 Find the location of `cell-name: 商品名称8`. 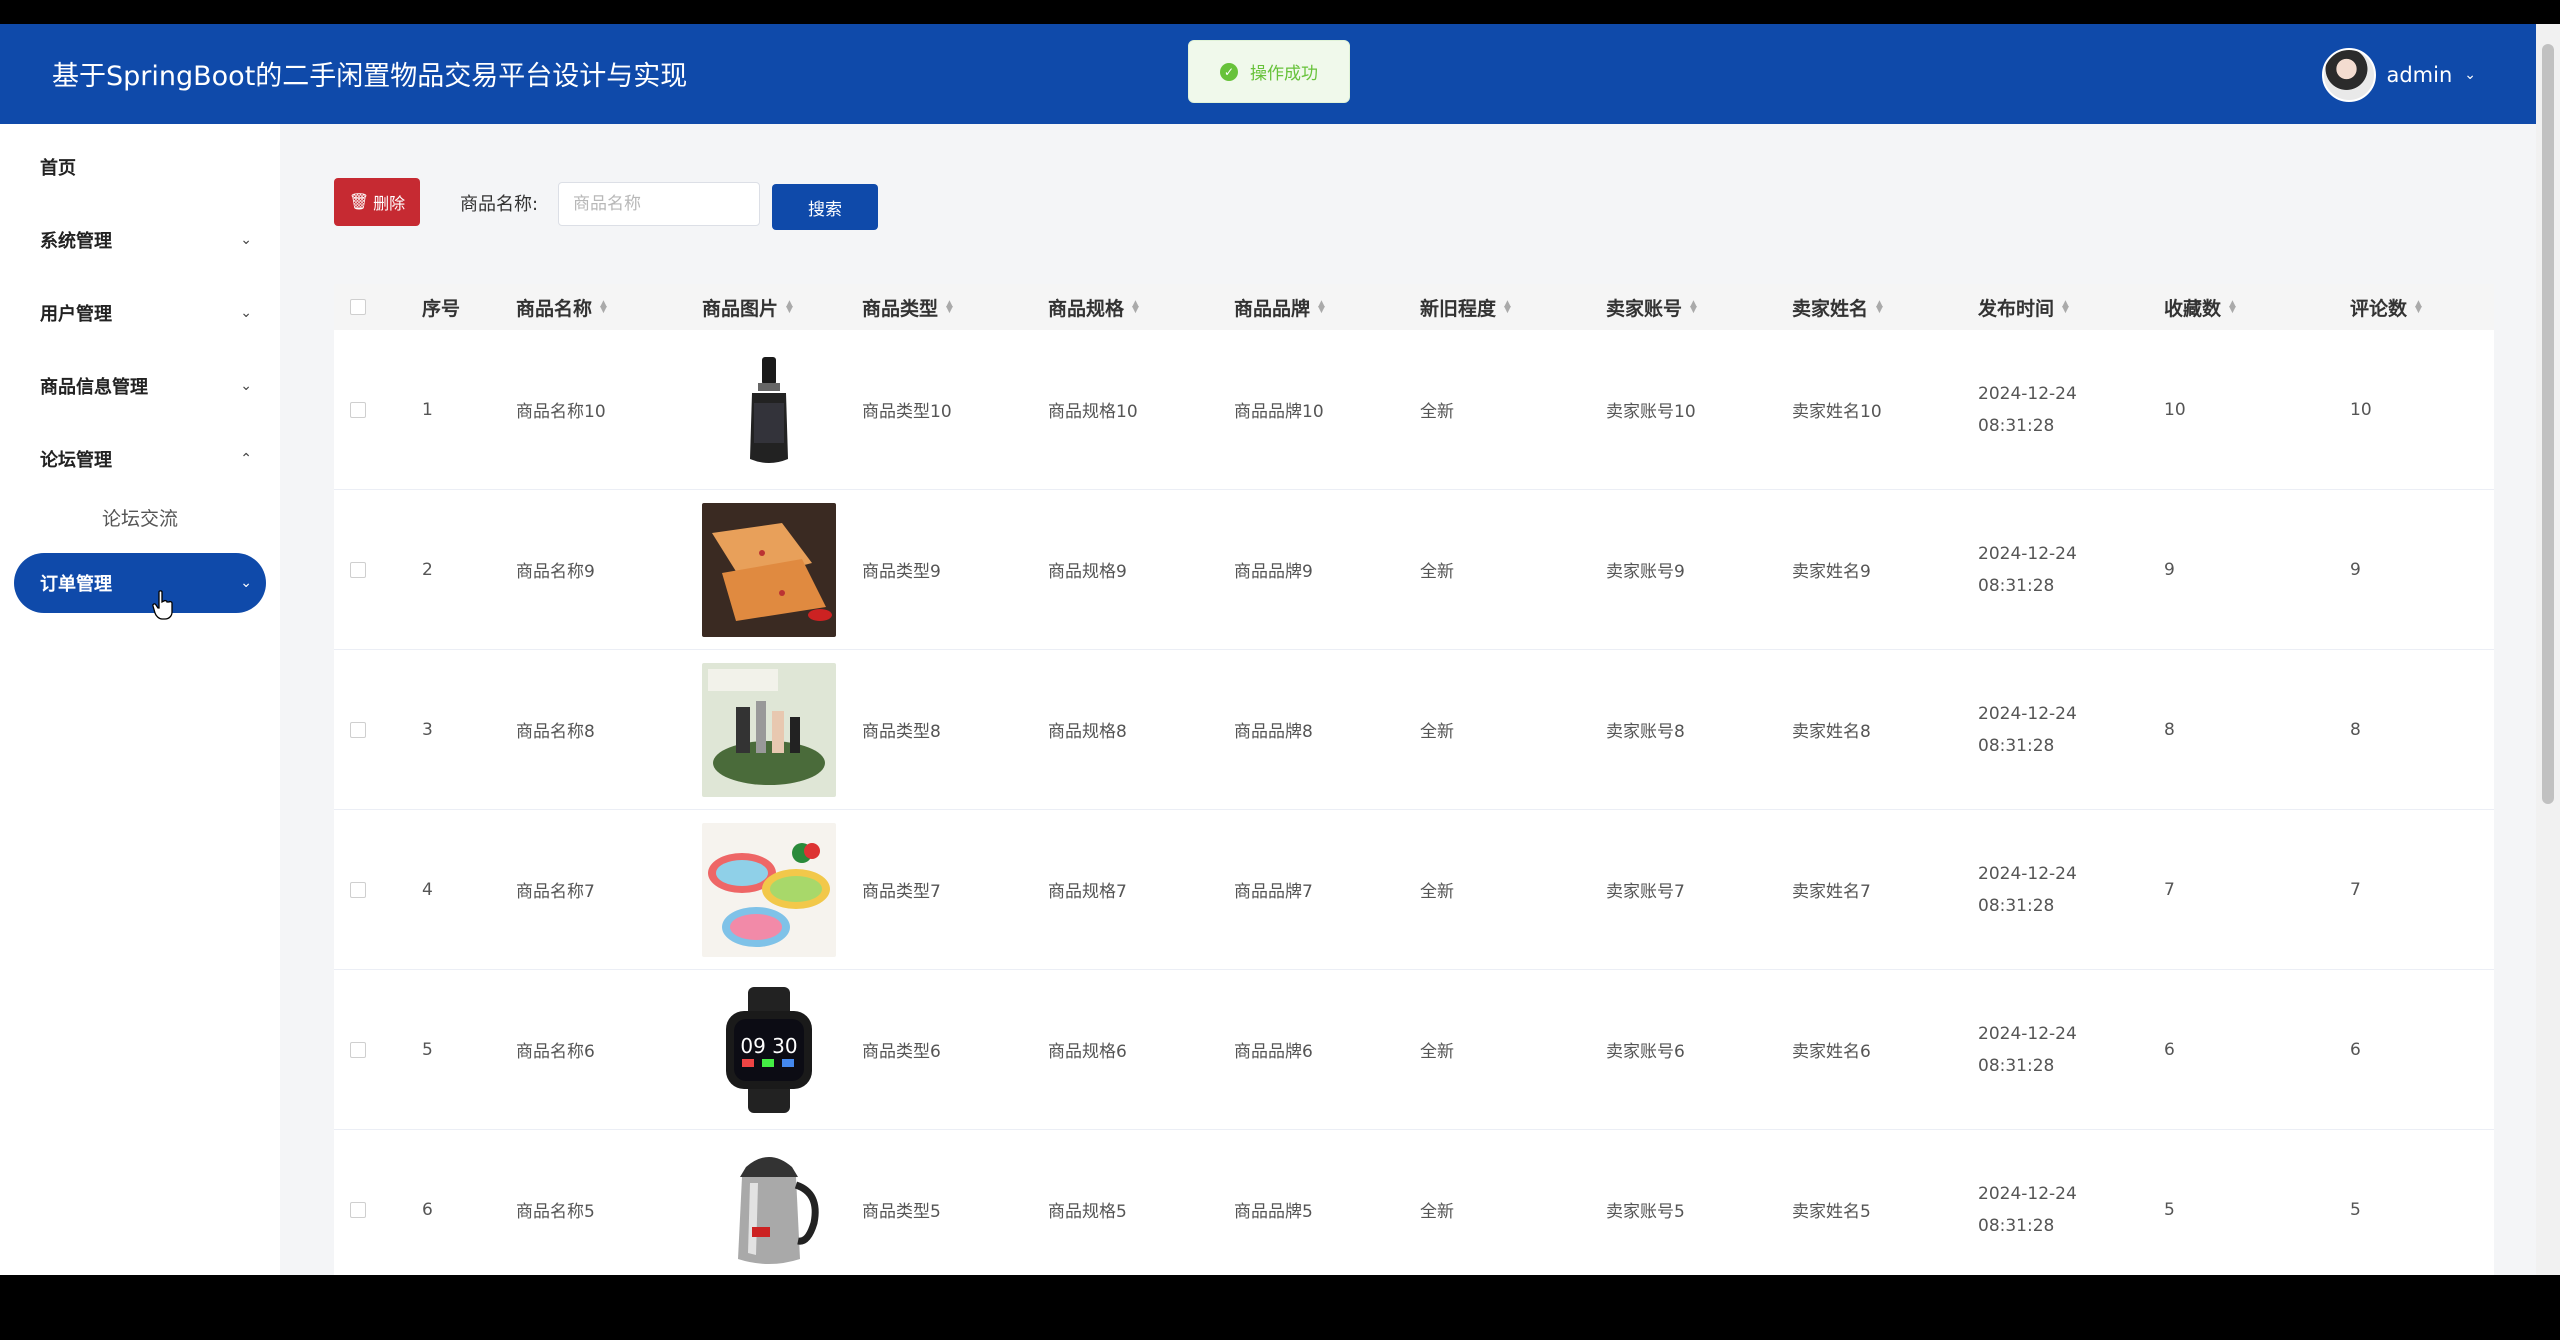

cell-name: 商品名称8 is located at coordinates (555, 732).